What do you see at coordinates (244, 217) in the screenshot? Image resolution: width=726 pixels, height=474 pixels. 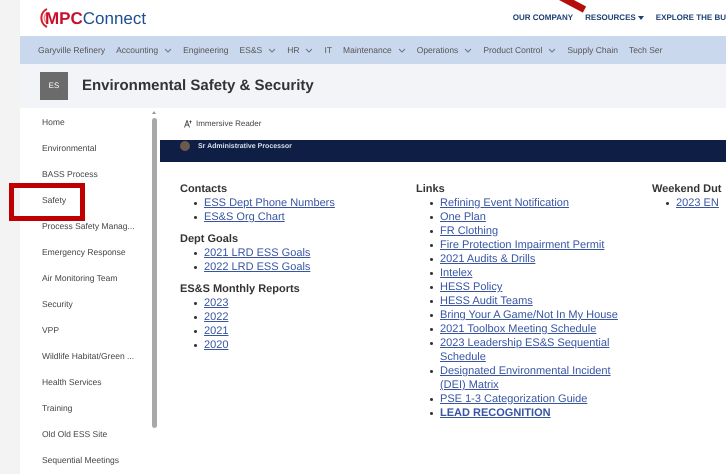 I see `link: ES&S Org Chart` at bounding box center [244, 217].